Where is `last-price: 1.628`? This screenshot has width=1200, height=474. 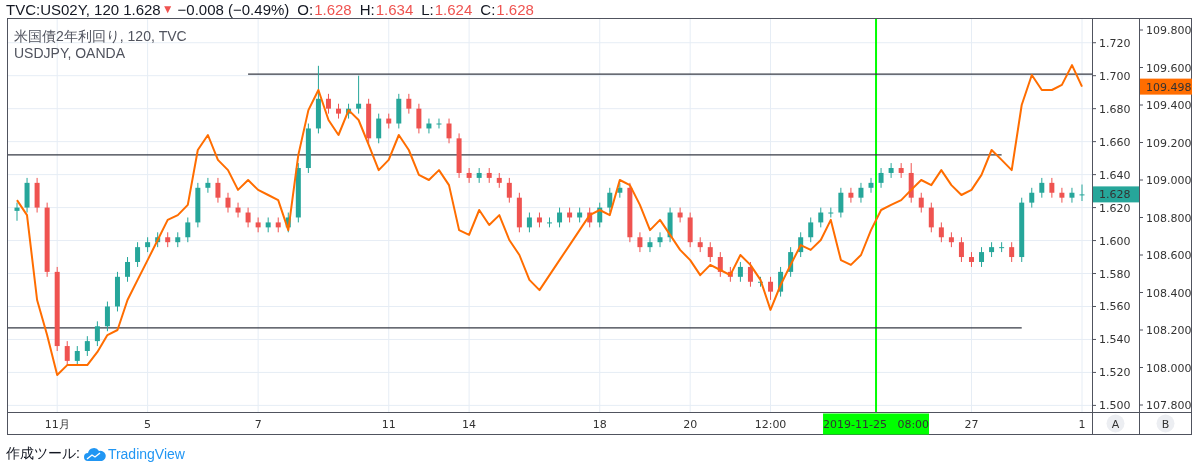 last-price: 1.628 is located at coordinates (142, 9).